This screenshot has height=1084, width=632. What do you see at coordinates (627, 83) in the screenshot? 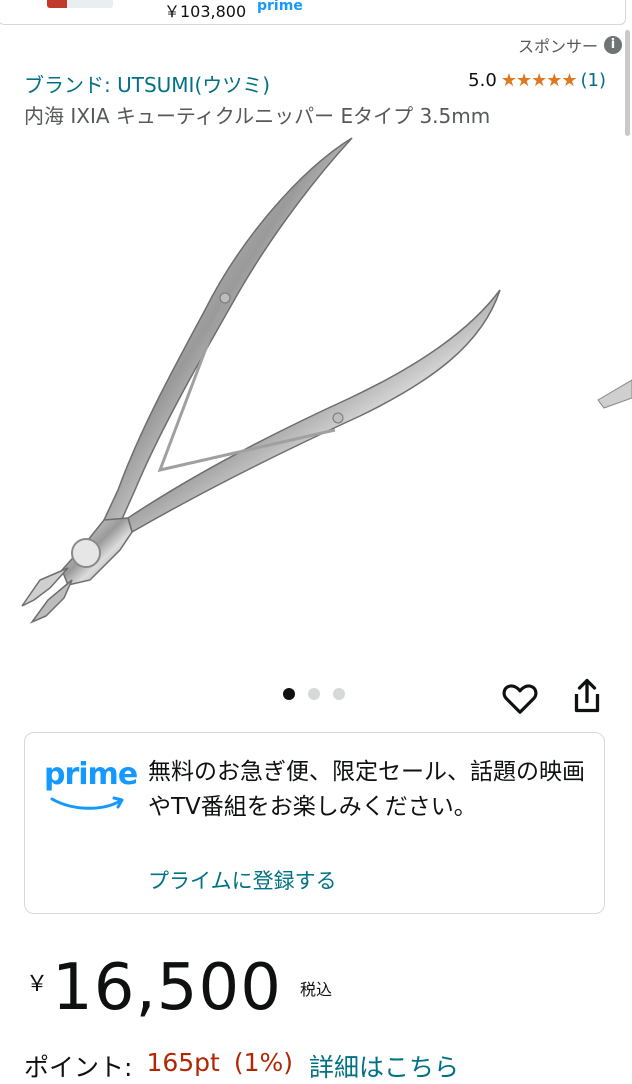
I see `scrollbar` at bounding box center [627, 83].